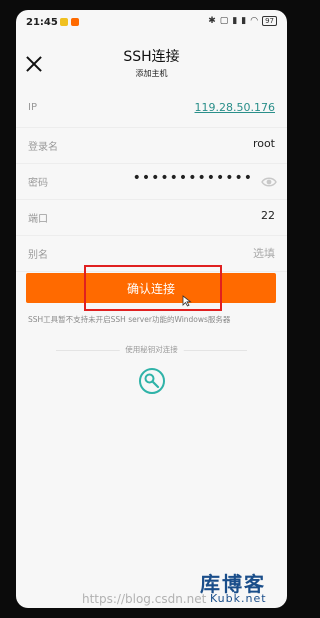  I want to click on username-label: 登录名, so click(43, 147).